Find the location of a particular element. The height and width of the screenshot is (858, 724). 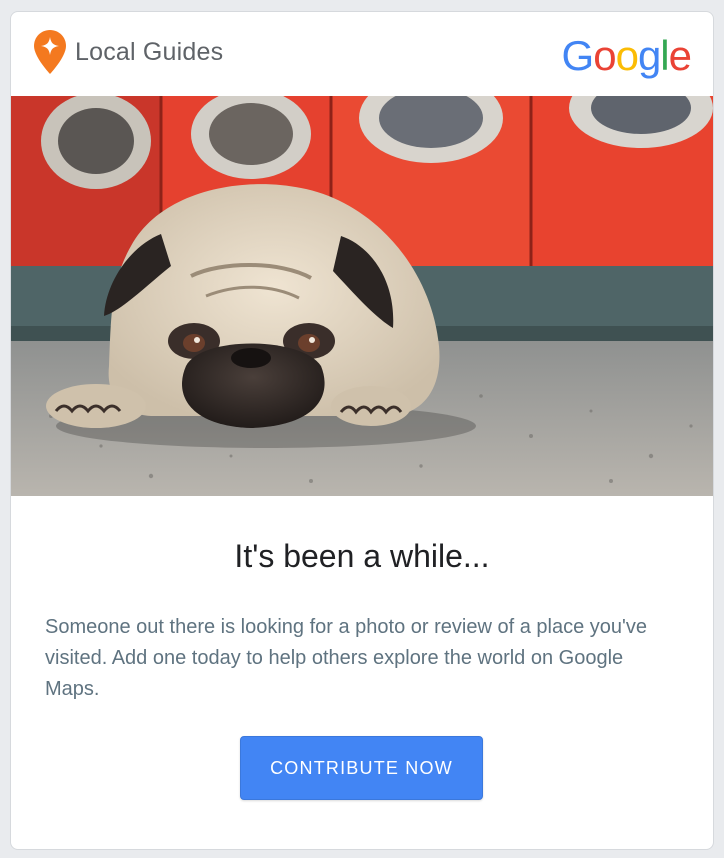

contribute-now-button: CONTRIBUTE NOW is located at coordinates (361, 768).